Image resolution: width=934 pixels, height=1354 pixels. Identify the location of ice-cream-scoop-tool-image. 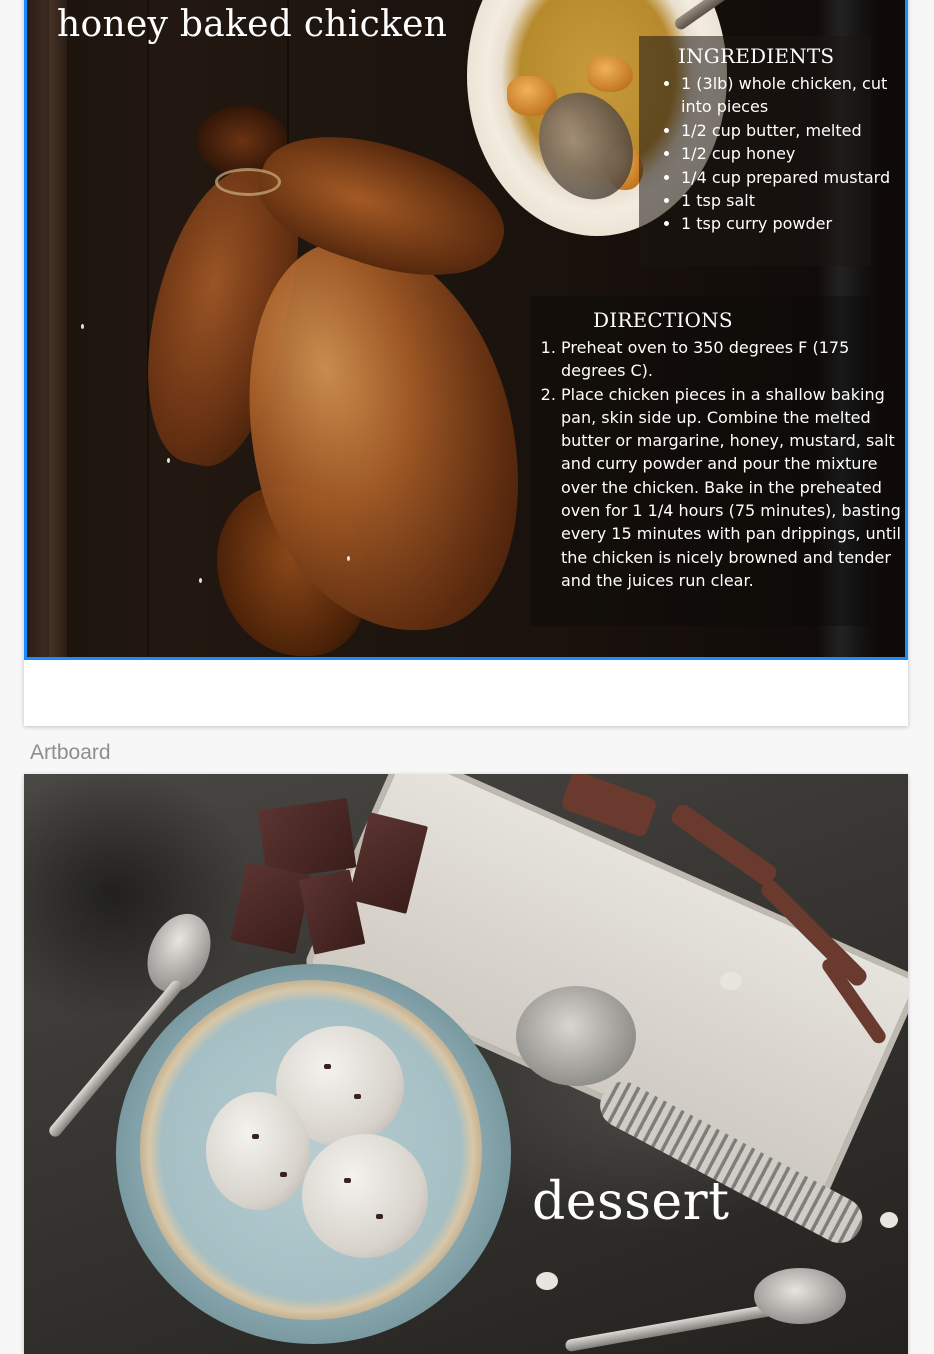
(576, 1036).